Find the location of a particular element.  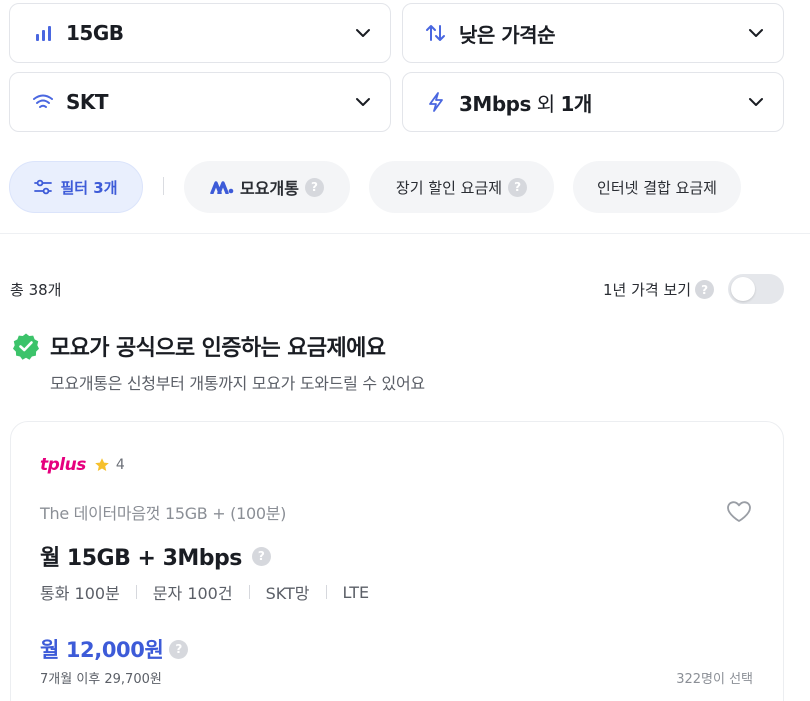

yearly-price-toggle is located at coordinates (756, 289).